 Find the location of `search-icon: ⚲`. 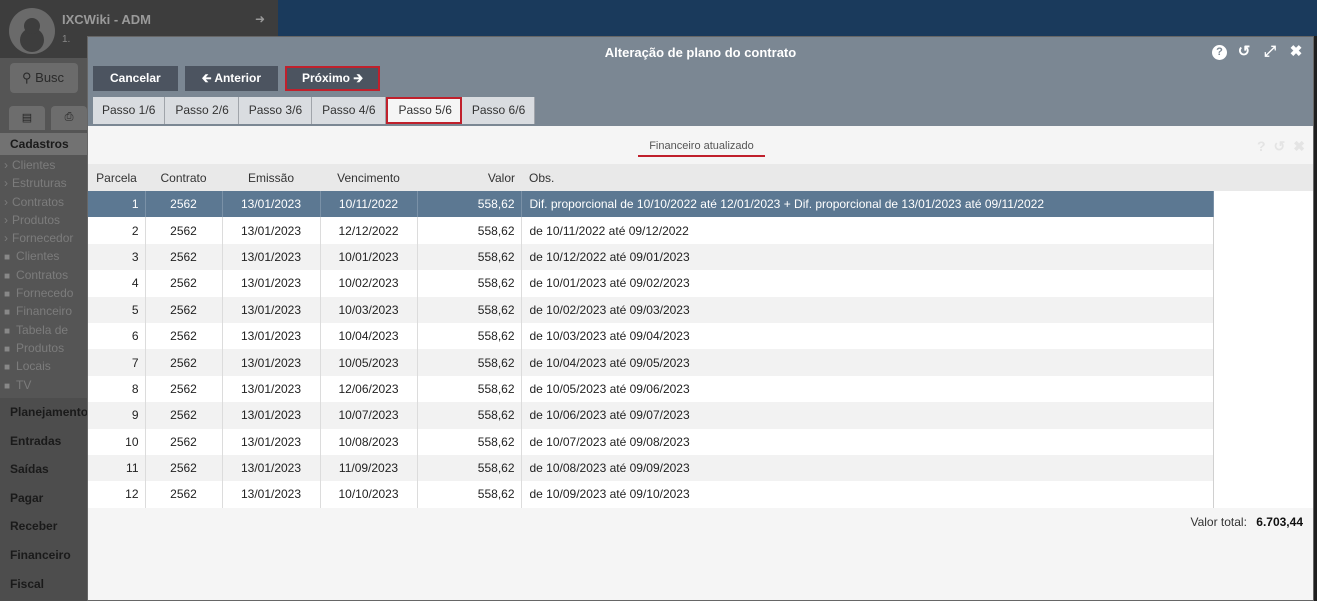

search-icon: ⚲ is located at coordinates (27, 77).